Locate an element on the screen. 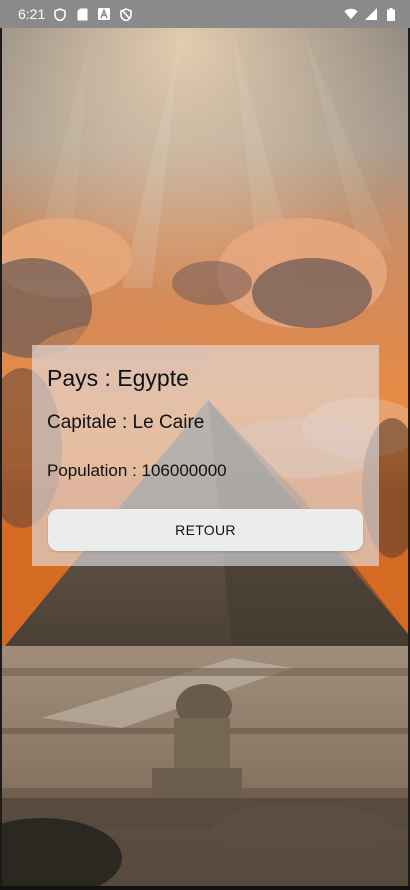 This screenshot has width=410, height=890. signal-icon is located at coordinates (371, 14).